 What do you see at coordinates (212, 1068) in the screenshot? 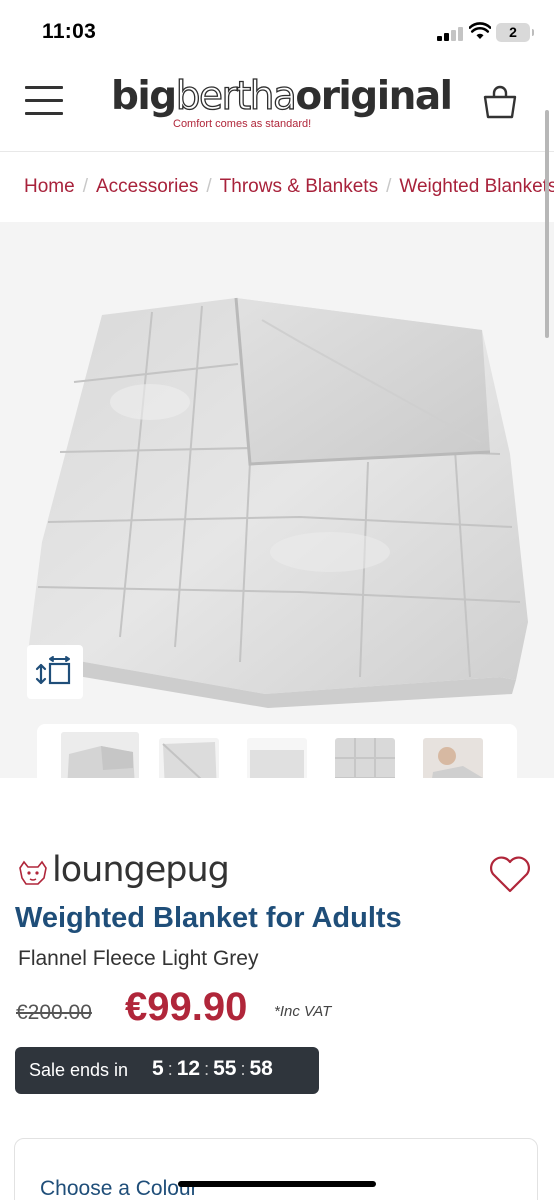
I see `countdown-timer: 5:12:55:58` at bounding box center [212, 1068].